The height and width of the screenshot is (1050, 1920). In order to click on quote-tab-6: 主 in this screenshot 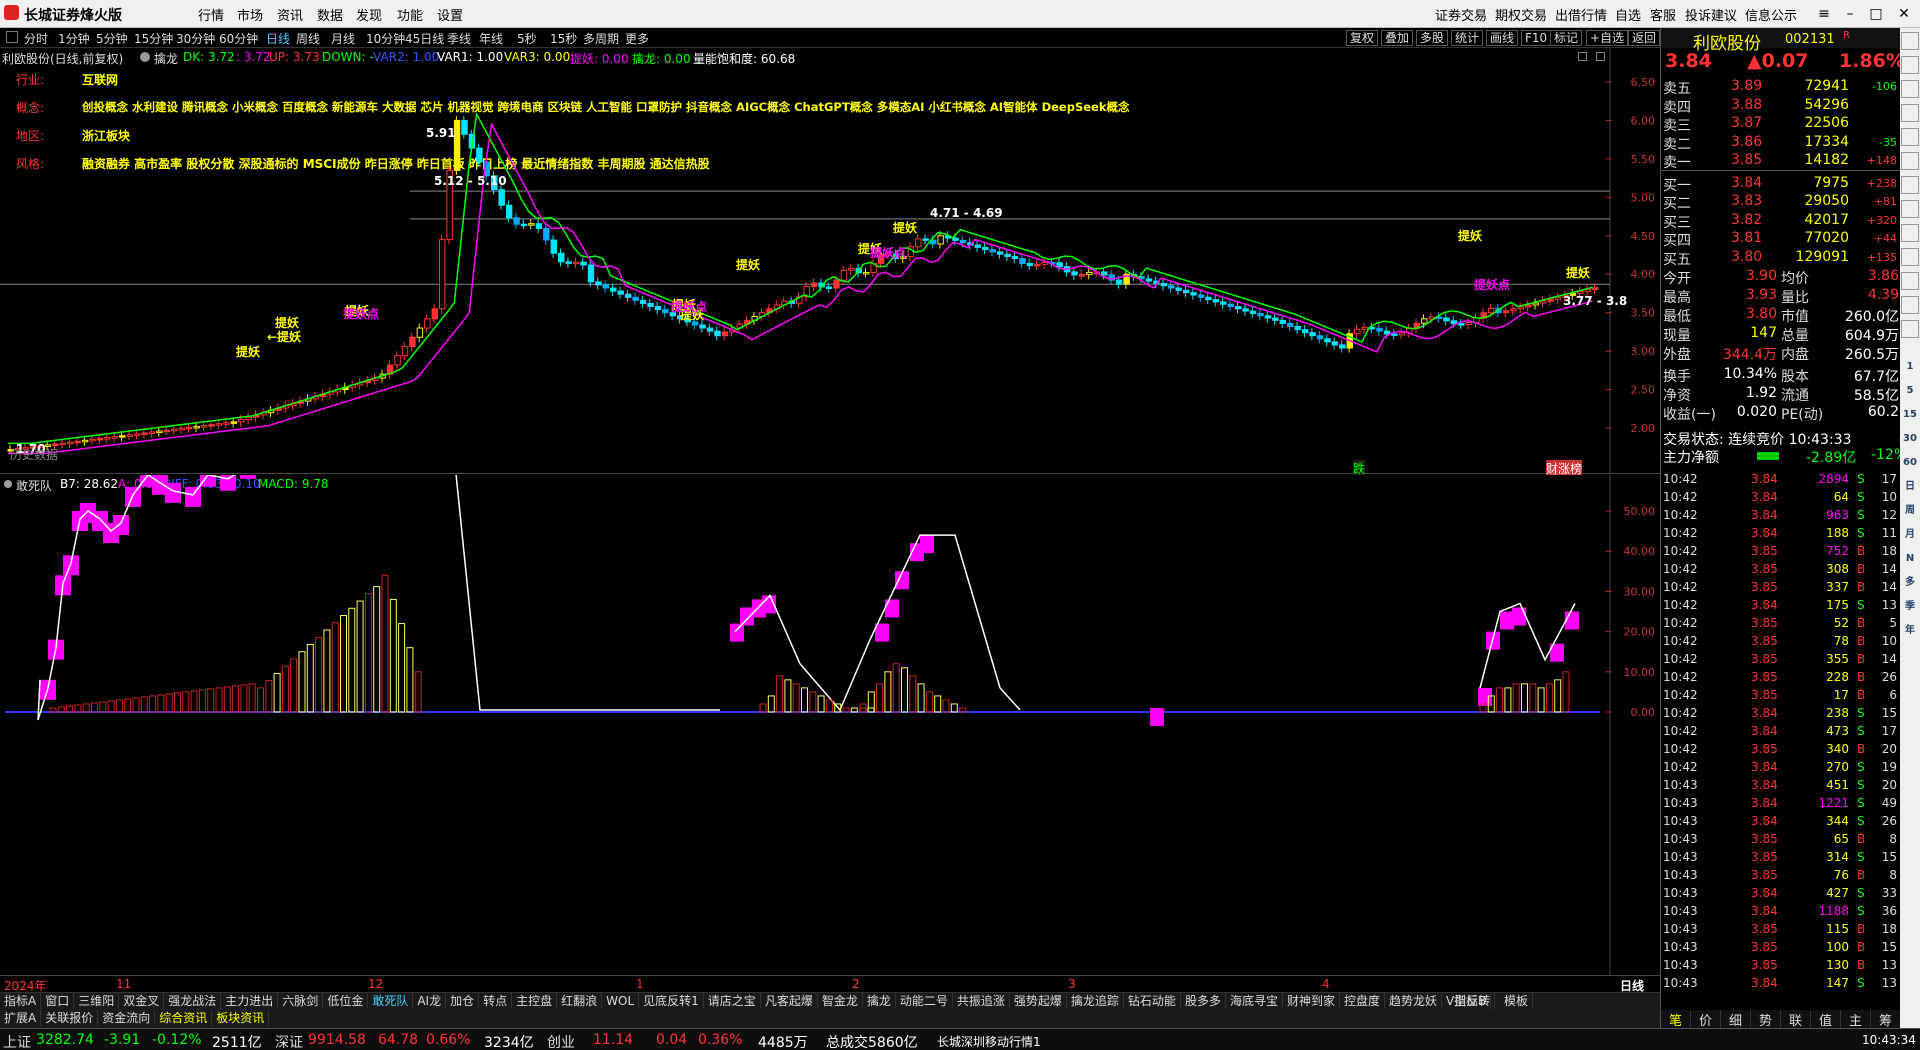, I will do `click(1856, 1019)`.